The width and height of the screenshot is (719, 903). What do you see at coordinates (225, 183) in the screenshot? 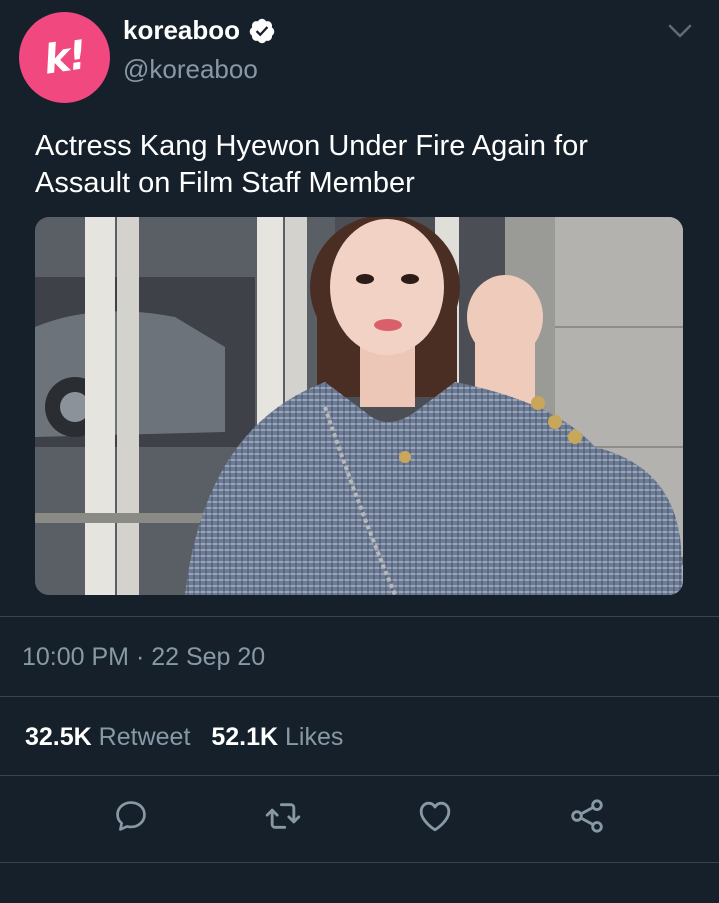
I see `tweet-text-line: Assault on Film Staff Member` at bounding box center [225, 183].